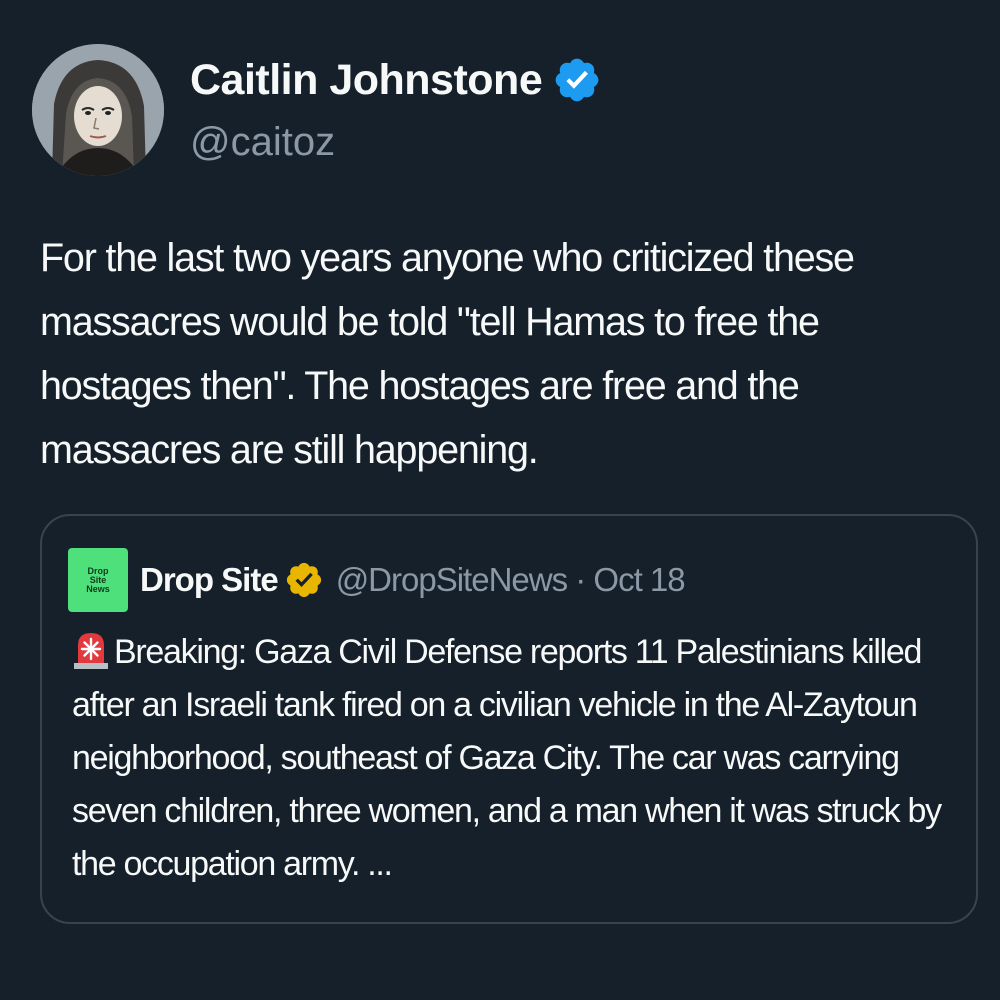  Describe the element at coordinates (91, 649) in the screenshot. I see `police-siren-icon` at that location.